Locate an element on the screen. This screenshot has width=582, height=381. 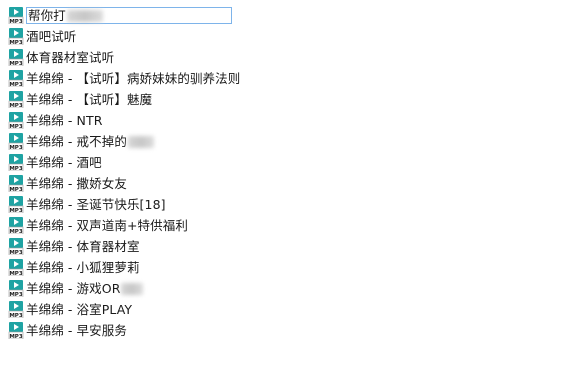
file-row: MP3 羊绵绵 - 游戏OR is located at coordinates (288, 288).